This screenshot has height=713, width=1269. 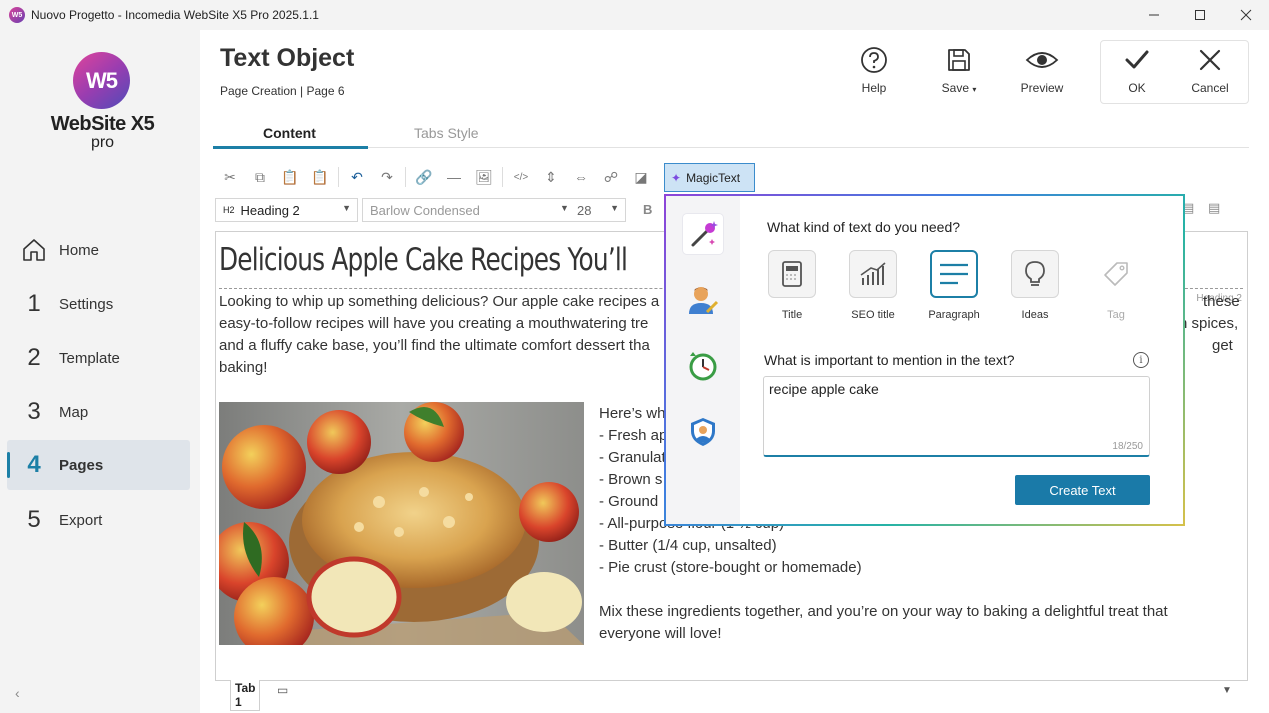 What do you see at coordinates (1116, 315) in the screenshot?
I see `kind-label: Tag` at bounding box center [1116, 315].